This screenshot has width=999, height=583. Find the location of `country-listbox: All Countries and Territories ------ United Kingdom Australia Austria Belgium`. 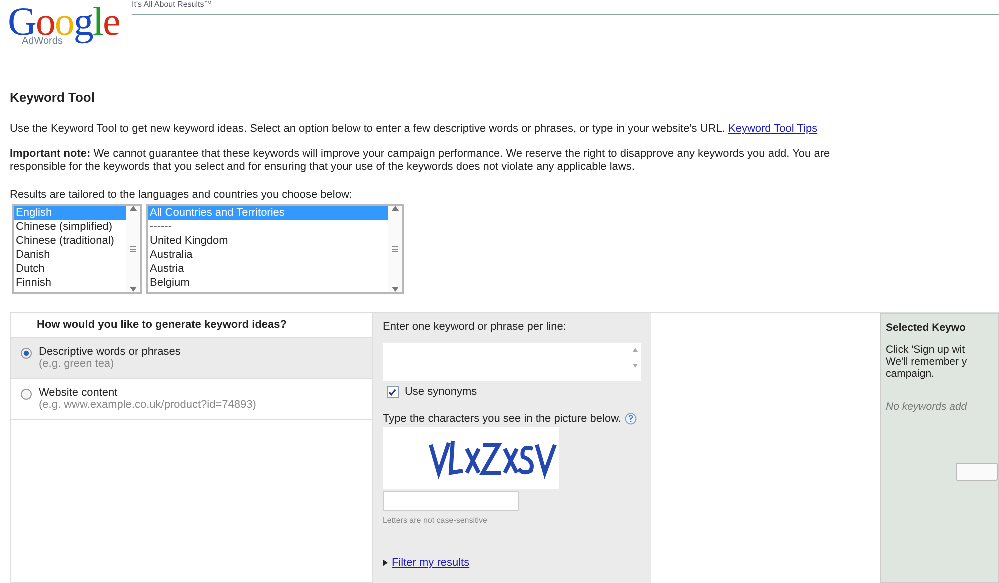

country-listbox: All Countries and Territories ------ United Kingdom Australia Austria Belgium is located at coordinates (275, 249).